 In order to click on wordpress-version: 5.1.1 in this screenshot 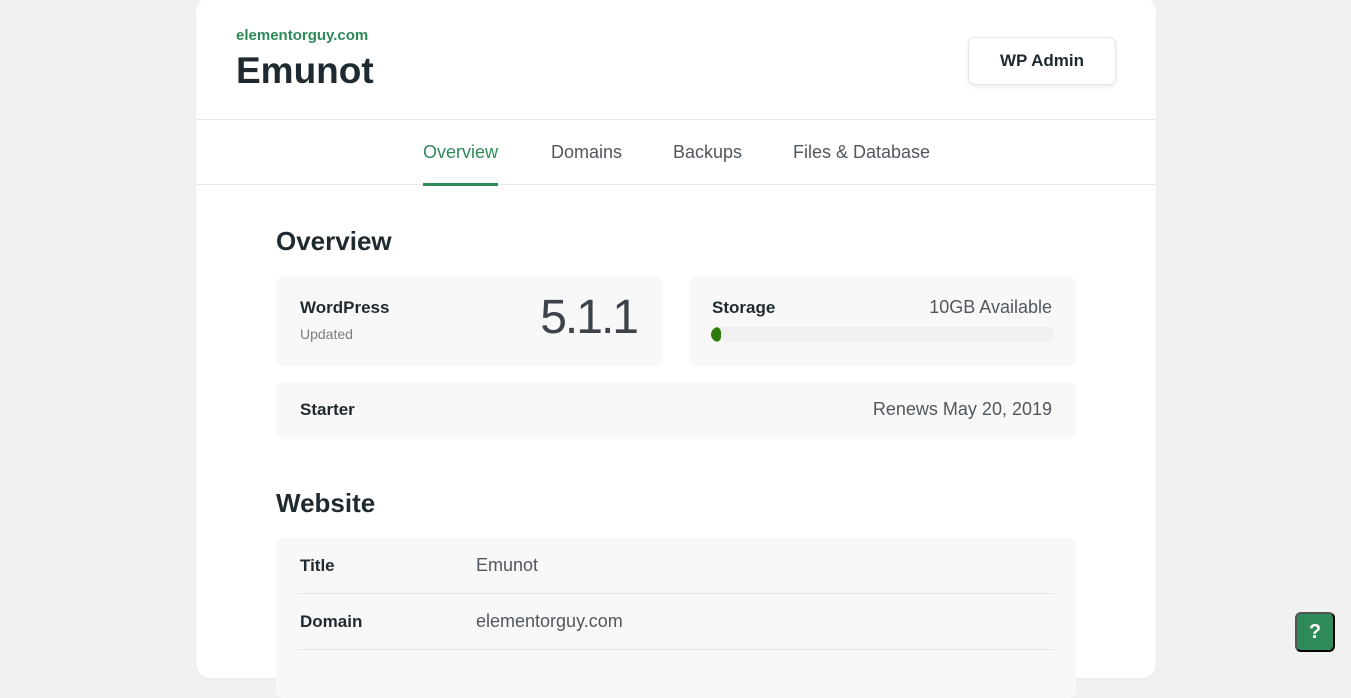, I will do `click(589, 317)`.